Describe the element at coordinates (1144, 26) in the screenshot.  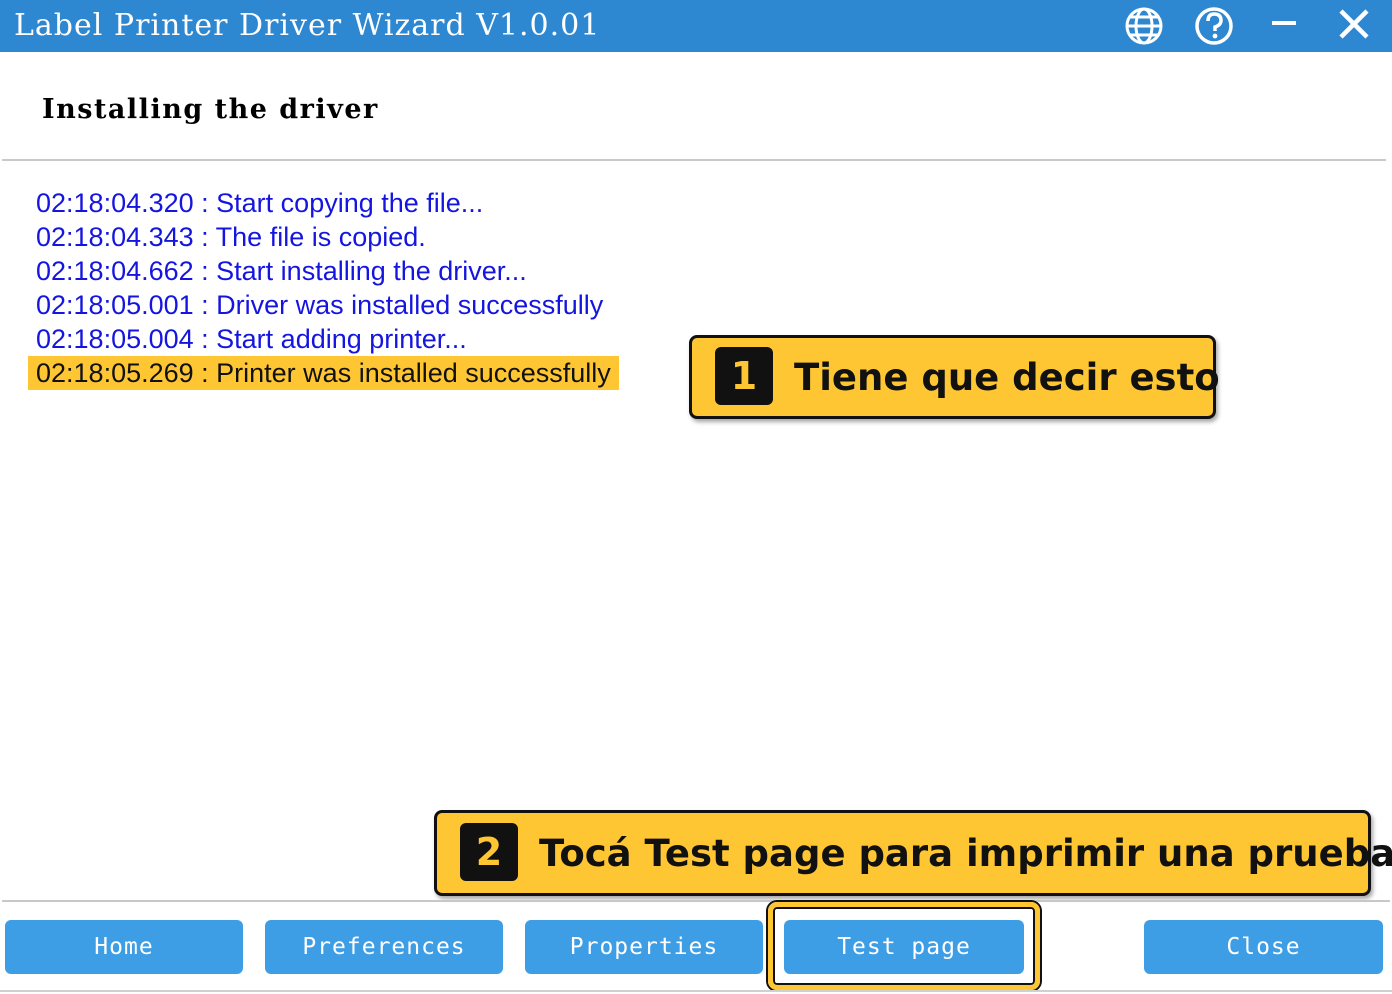
I see `globe-icon` at that location.